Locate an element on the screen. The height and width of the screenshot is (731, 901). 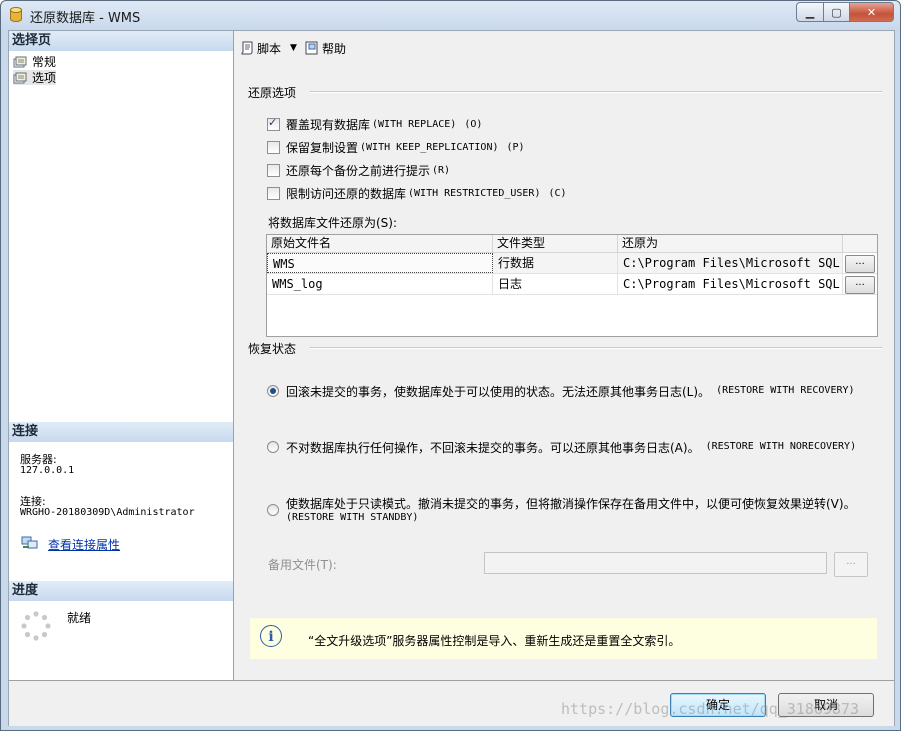
info-bar: i “全文升级选项”服务器属性控制是导入、重新生成还是重置全文索引。 is located at coordinates (563, 638).